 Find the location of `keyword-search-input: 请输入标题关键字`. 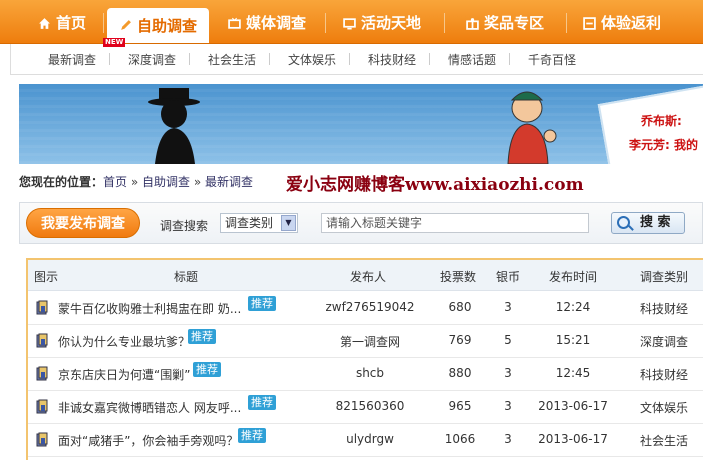

keyword-search-input: 请输入标题关键字 is located at coordinates (455, 223).